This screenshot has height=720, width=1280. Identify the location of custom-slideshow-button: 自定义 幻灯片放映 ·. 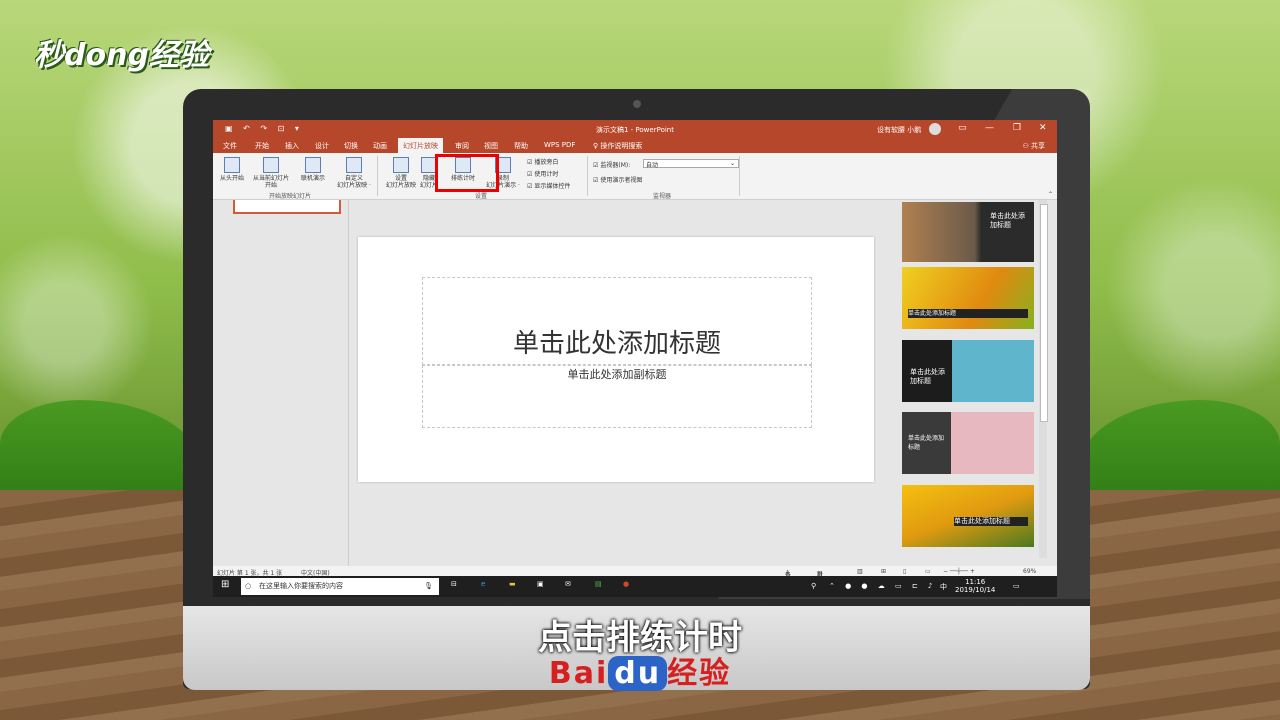
(354, 173).